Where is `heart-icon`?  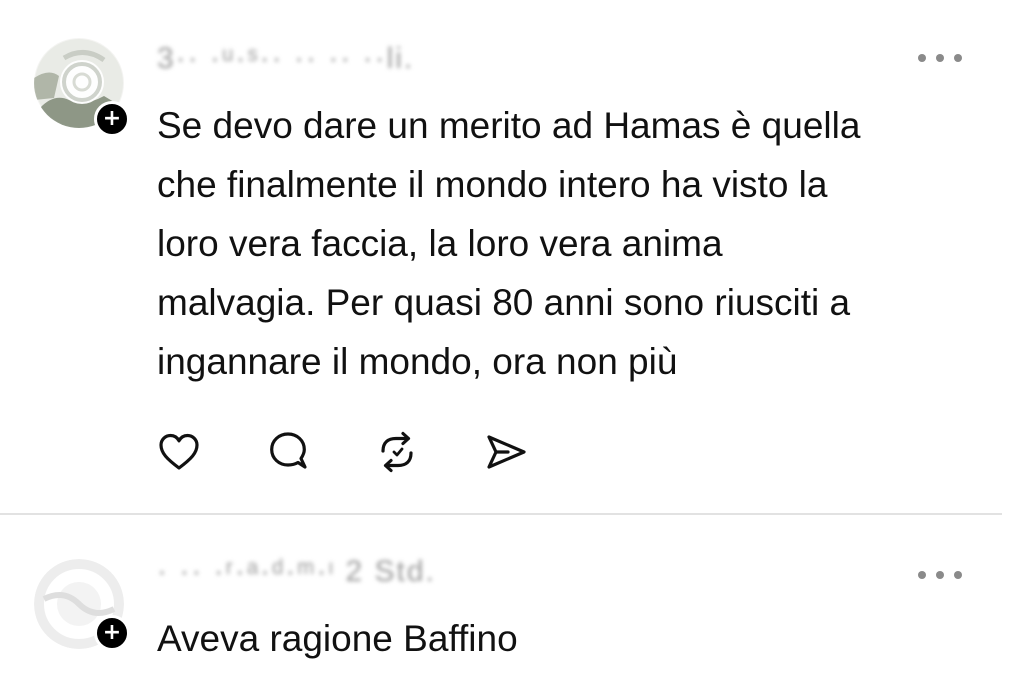
heart-icon is located at coordinates (179, 451).